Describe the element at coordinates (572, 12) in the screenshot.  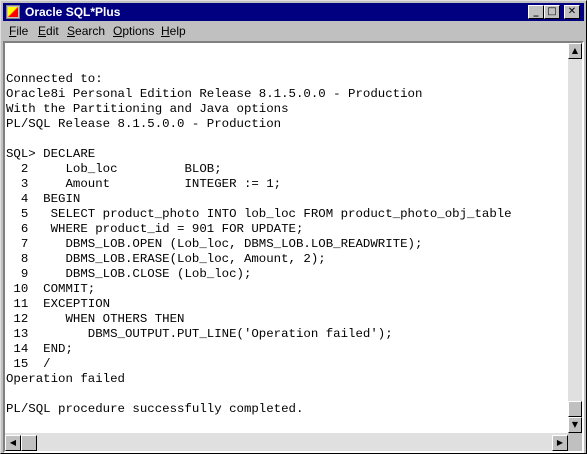
I see `close-button: ✕` at that location.